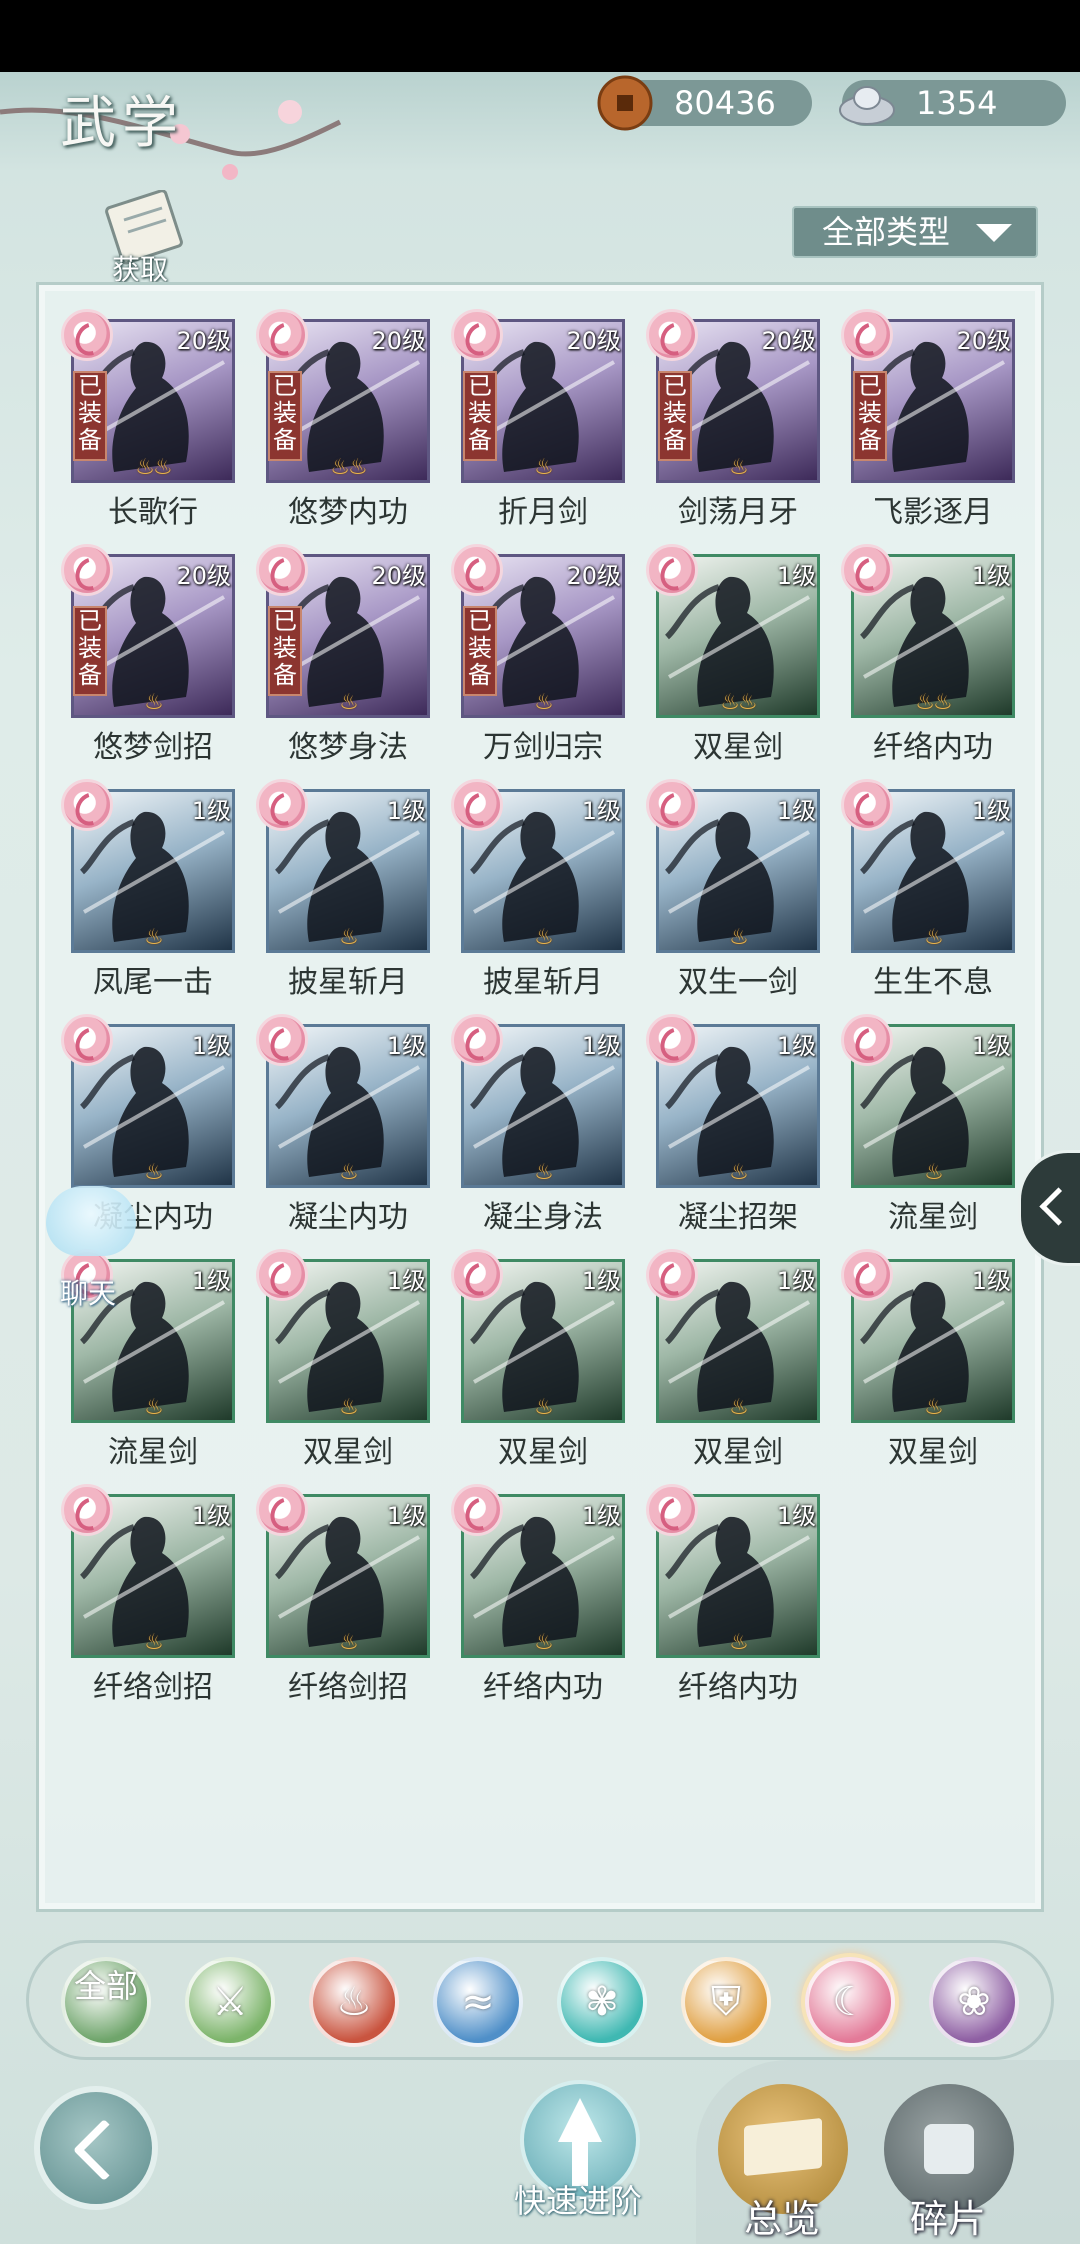 This screenshot has width=1080, height=2244. Describe the element at coordinates (733, 889) in the screenshot. I see `skill-card: 1级 ♨ 双生一剑` at that location.